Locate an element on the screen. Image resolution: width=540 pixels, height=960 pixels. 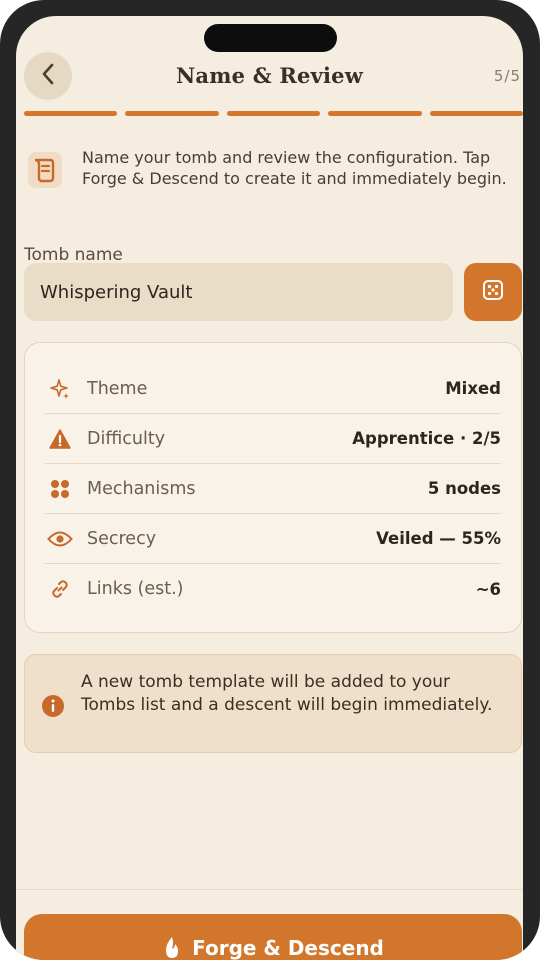
forge-descend-button: Forge & Descend is located at coordinates (273, 937).